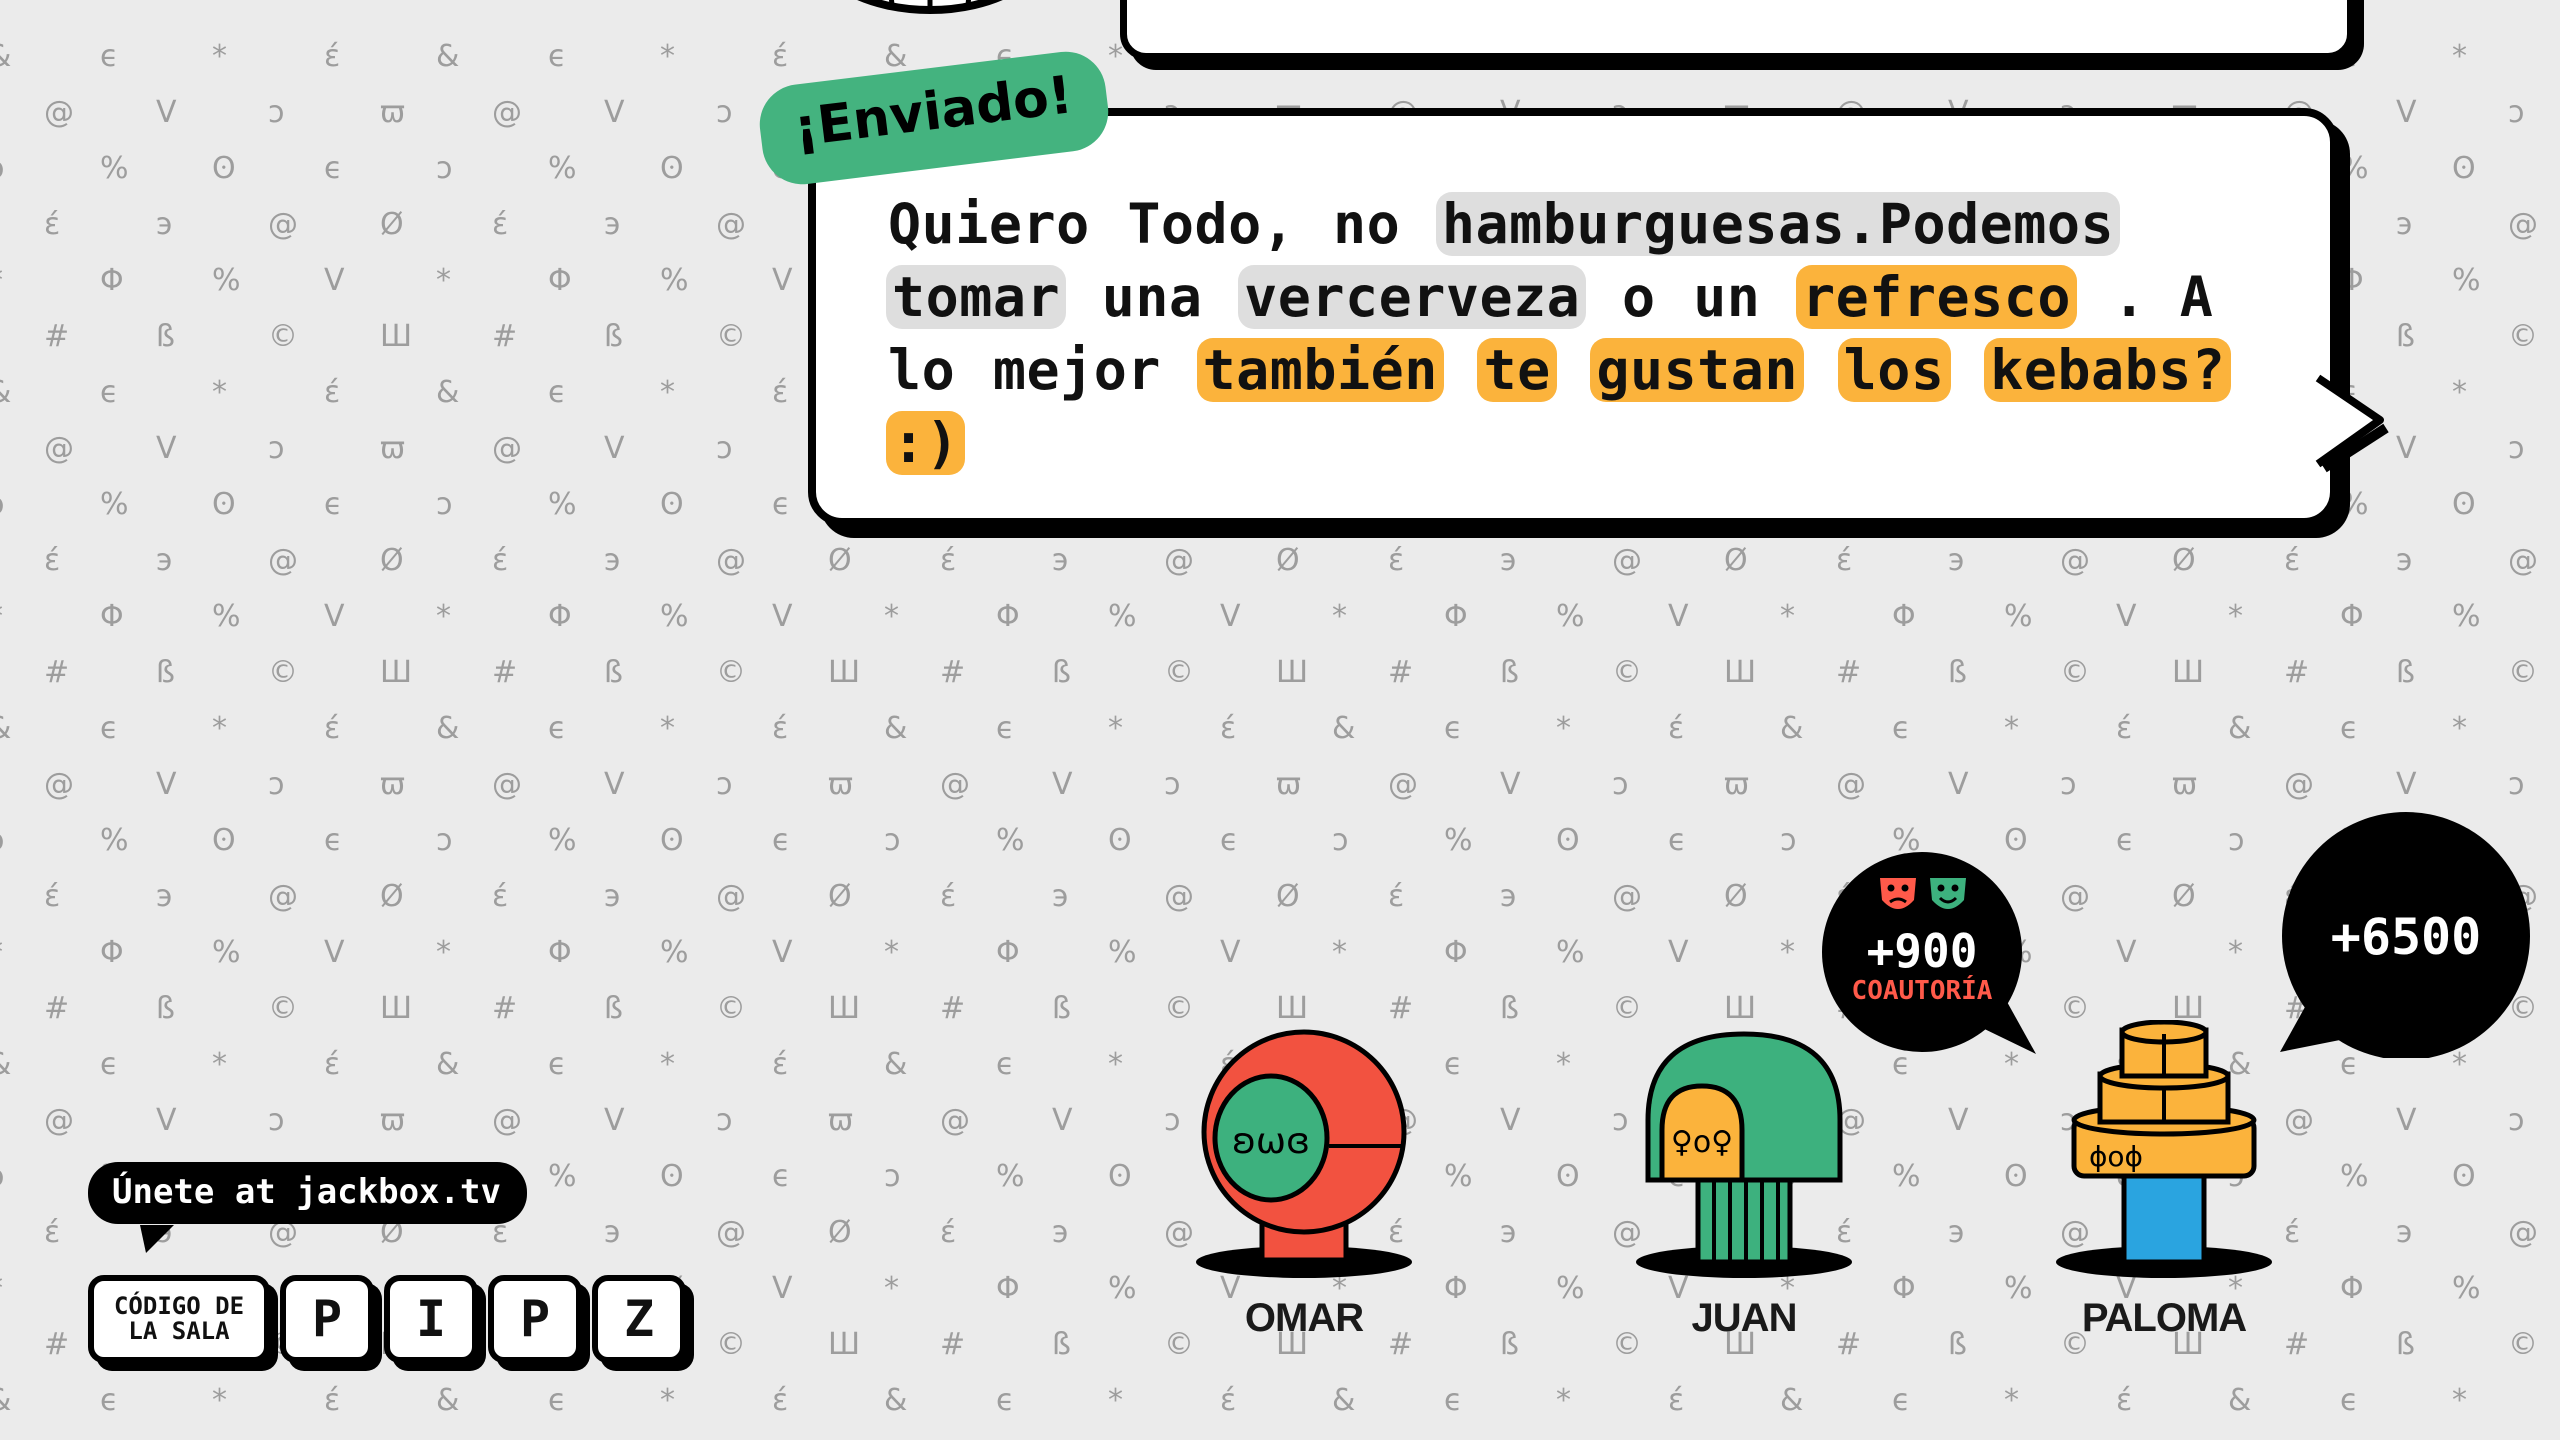  What do you see at coordinates (1697, 370) in the screenshot?
I see `message-word: gustan` at bounding box center [1697, 370].